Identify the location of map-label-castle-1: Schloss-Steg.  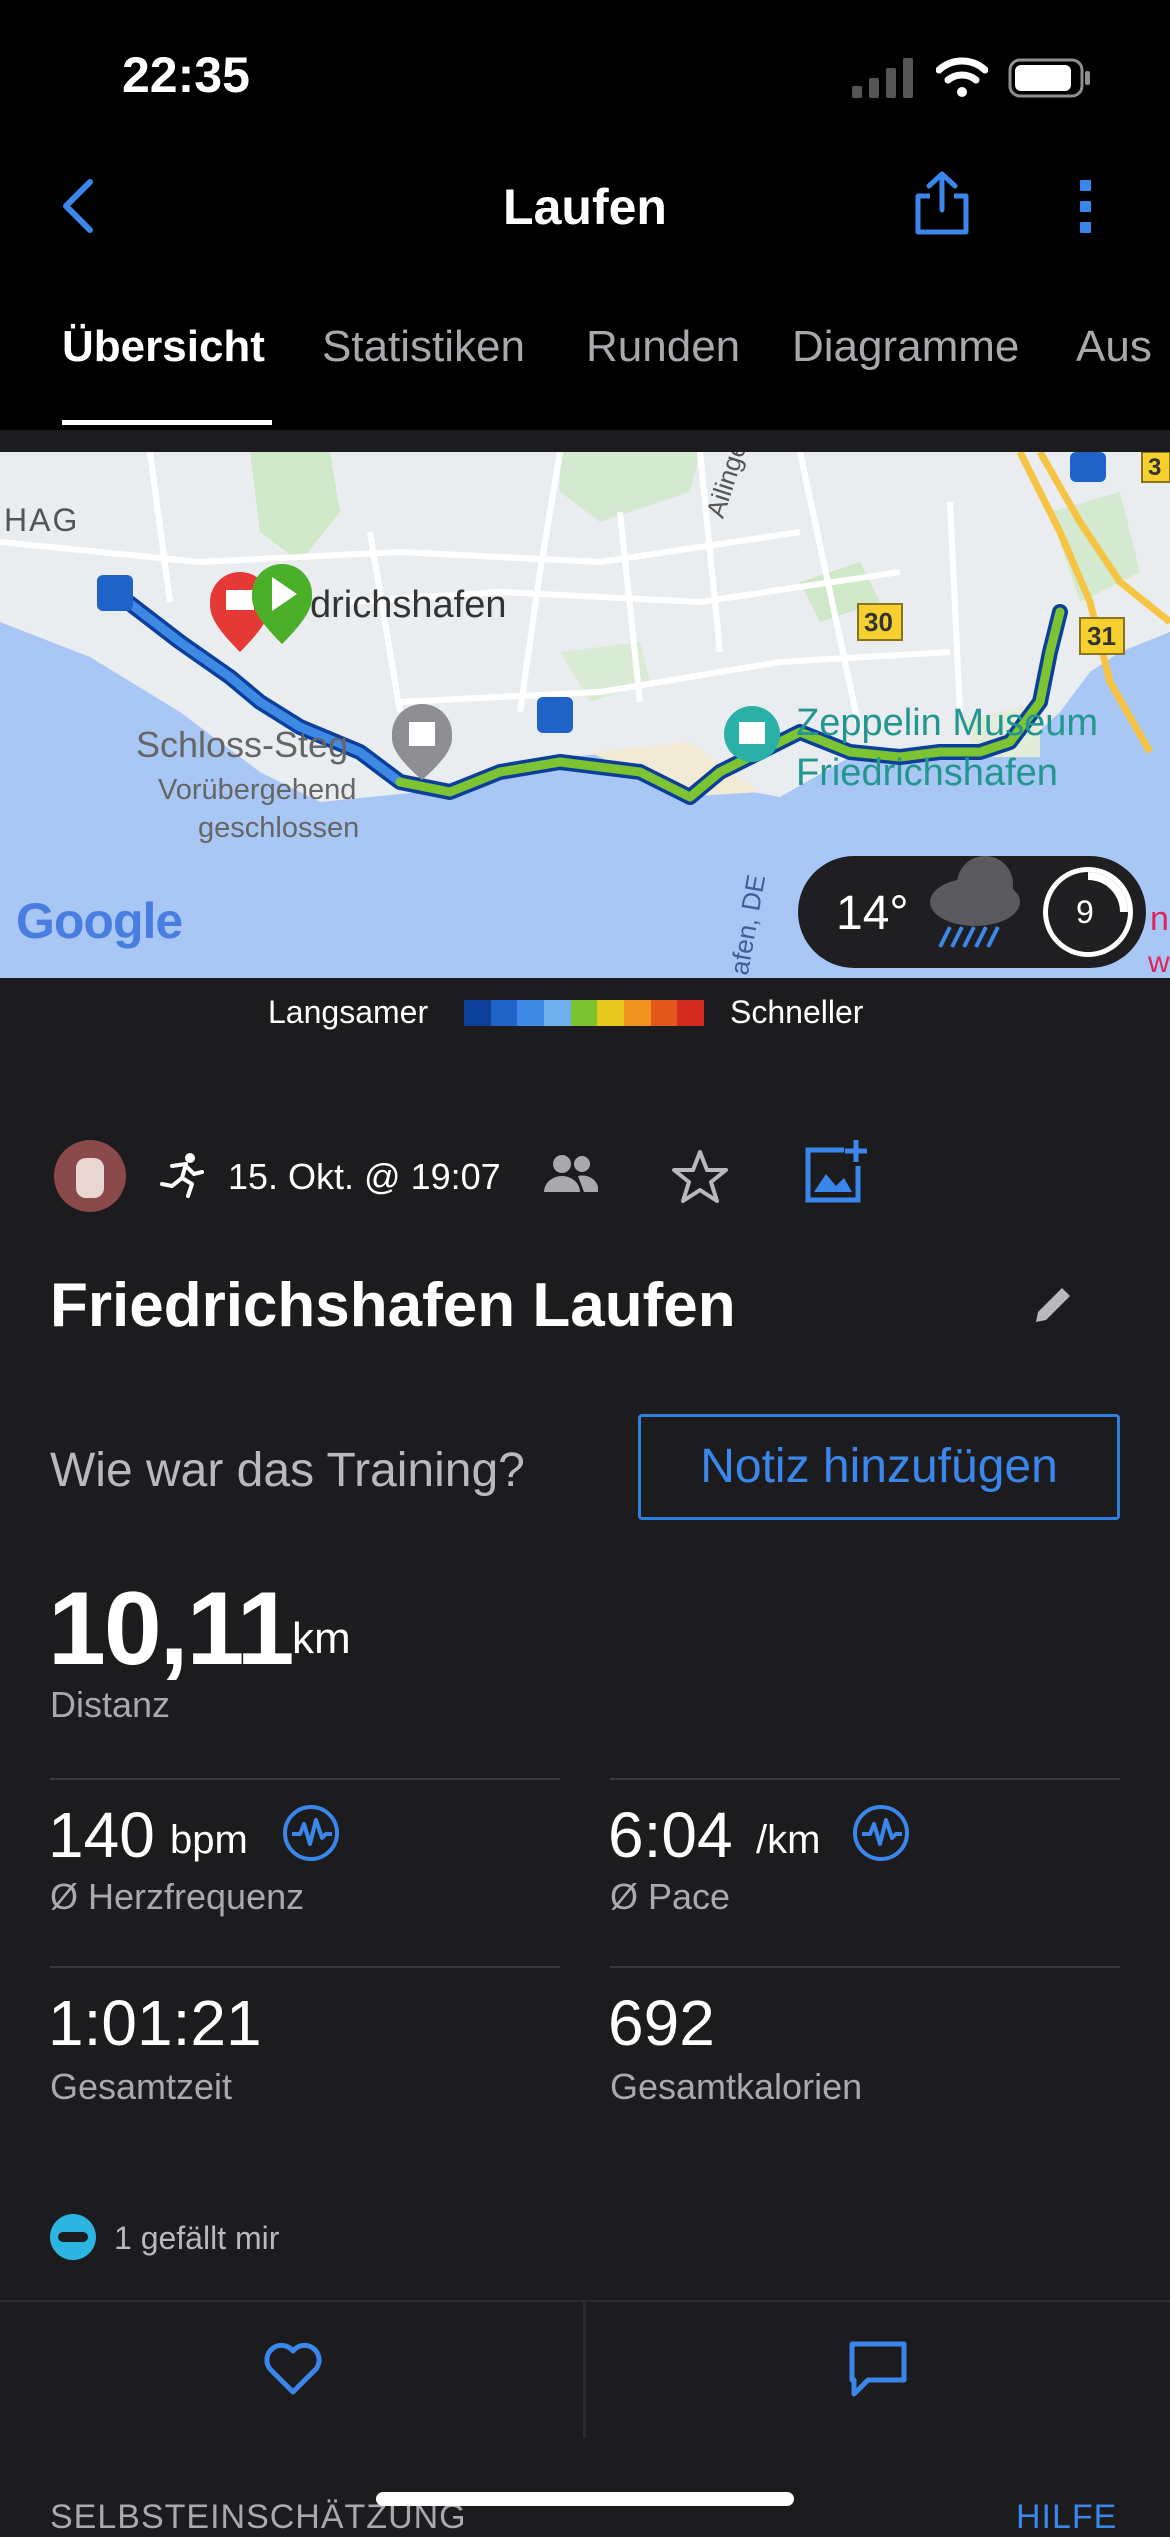
(242, 744).